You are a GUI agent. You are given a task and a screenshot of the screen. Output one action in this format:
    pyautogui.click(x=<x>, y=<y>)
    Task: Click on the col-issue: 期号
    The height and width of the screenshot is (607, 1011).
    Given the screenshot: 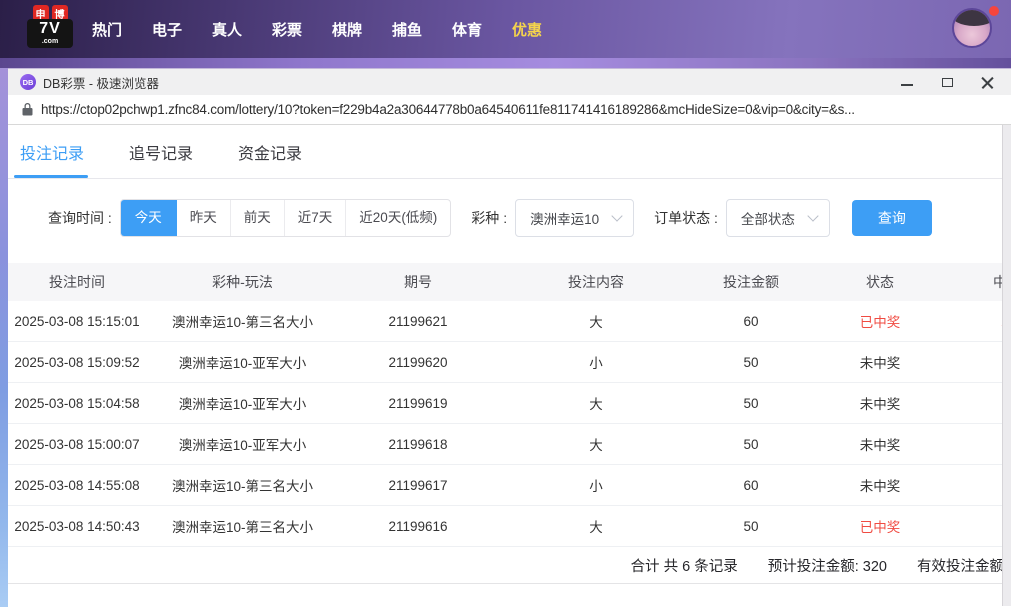 What is the action you would take?
    pyautogui.click(x=418, y=282)
    